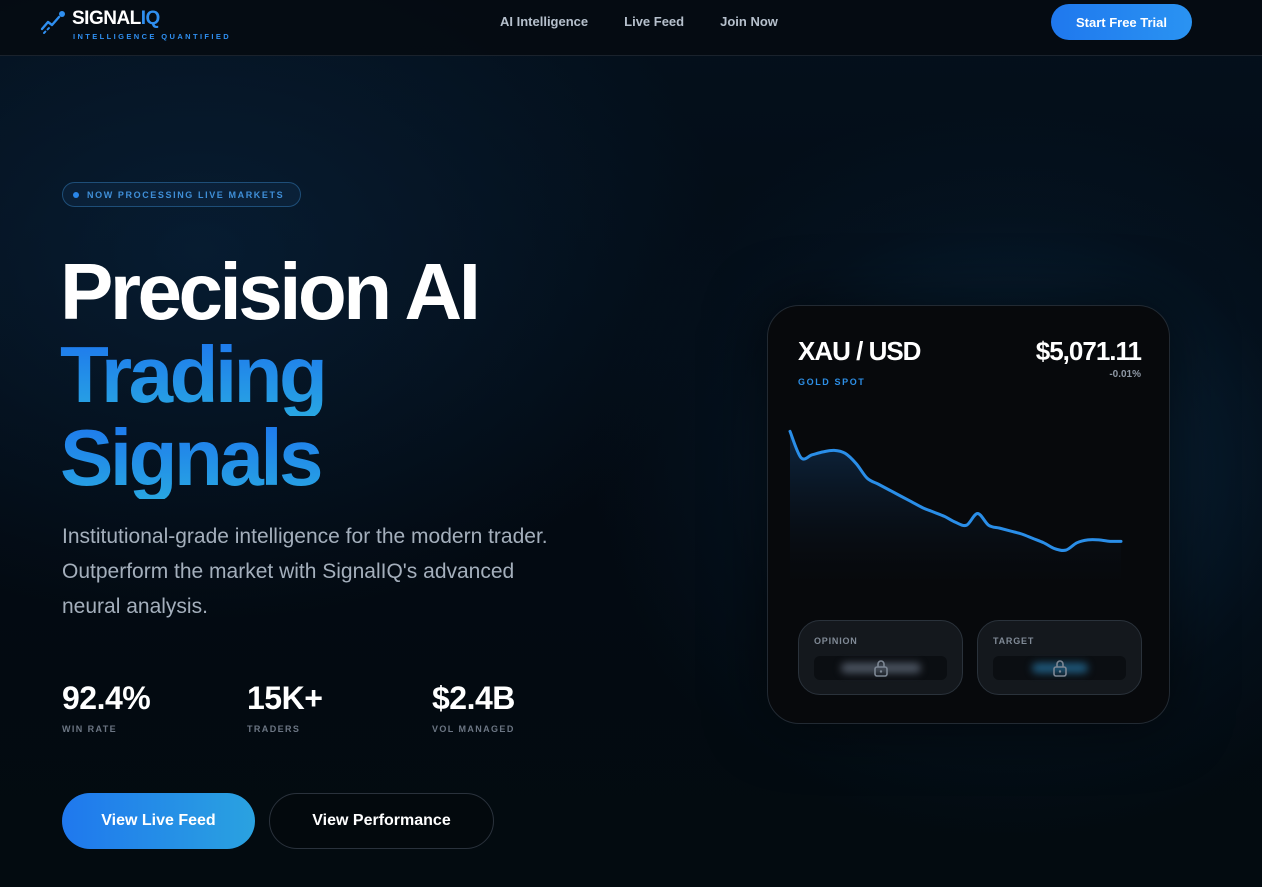 The width and height of the screenshot is (1262, 887). I want to click on hero-headline: Precision AI Trading Signals, so click(270, 373).